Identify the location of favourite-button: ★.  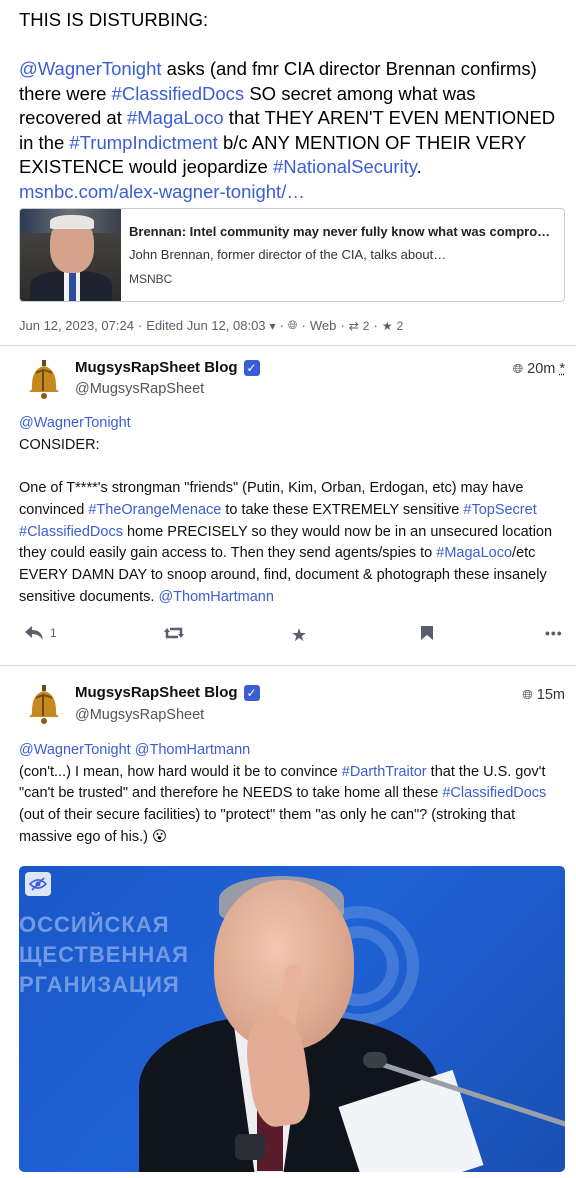
(299, 635).